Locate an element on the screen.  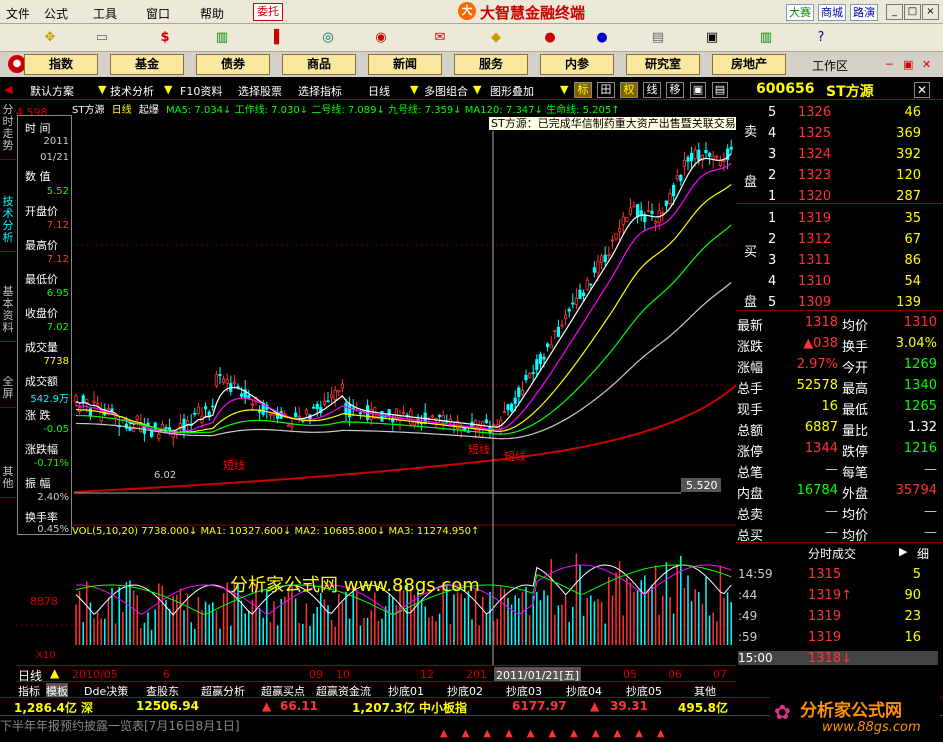
diamond-icon: ◆ is located at coordinates (496, 38).